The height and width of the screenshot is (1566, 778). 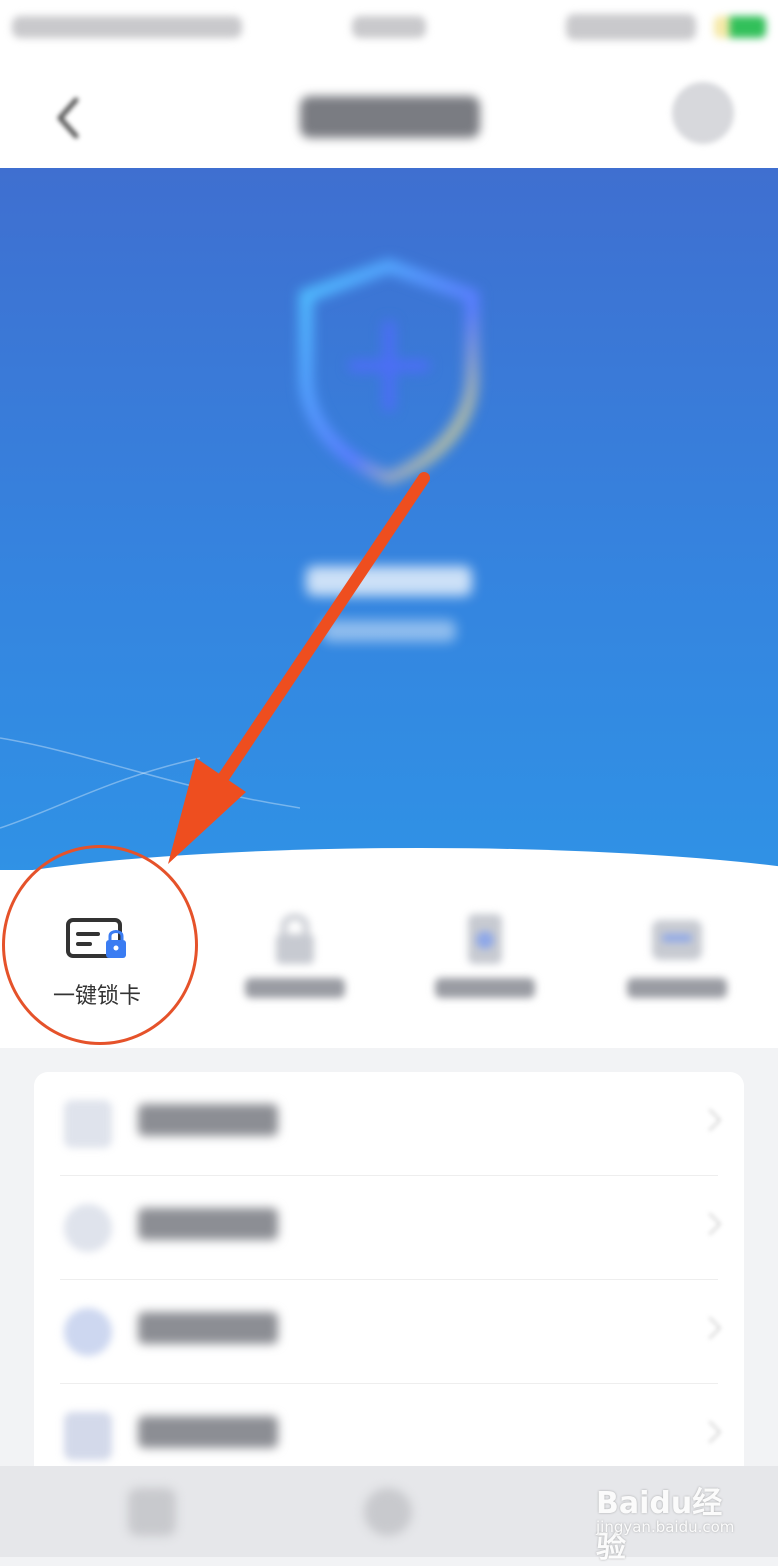 I want to click on security-status-text, so click(x=389, y=581).